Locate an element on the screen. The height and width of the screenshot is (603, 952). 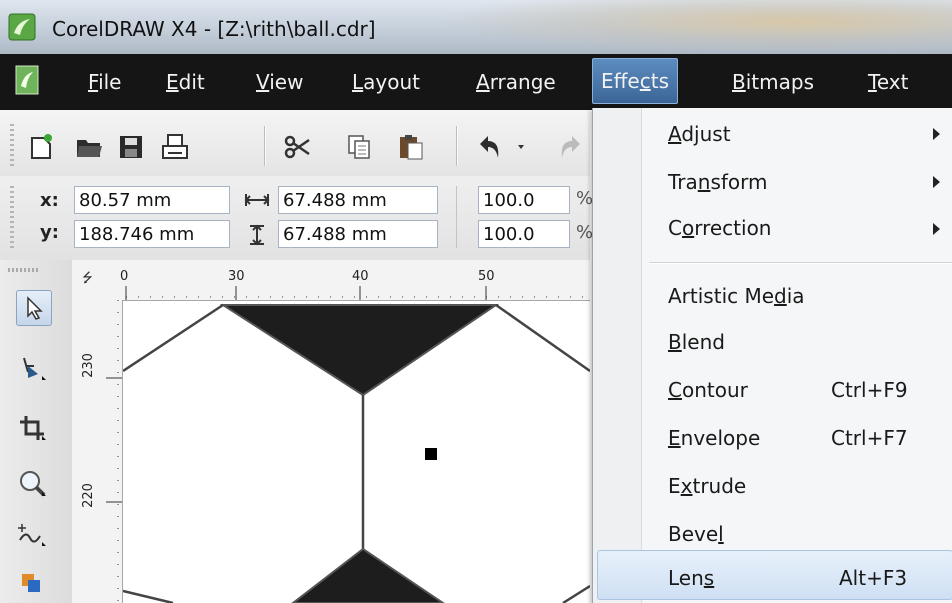
menu-separator is located at coordinates (800, 263).